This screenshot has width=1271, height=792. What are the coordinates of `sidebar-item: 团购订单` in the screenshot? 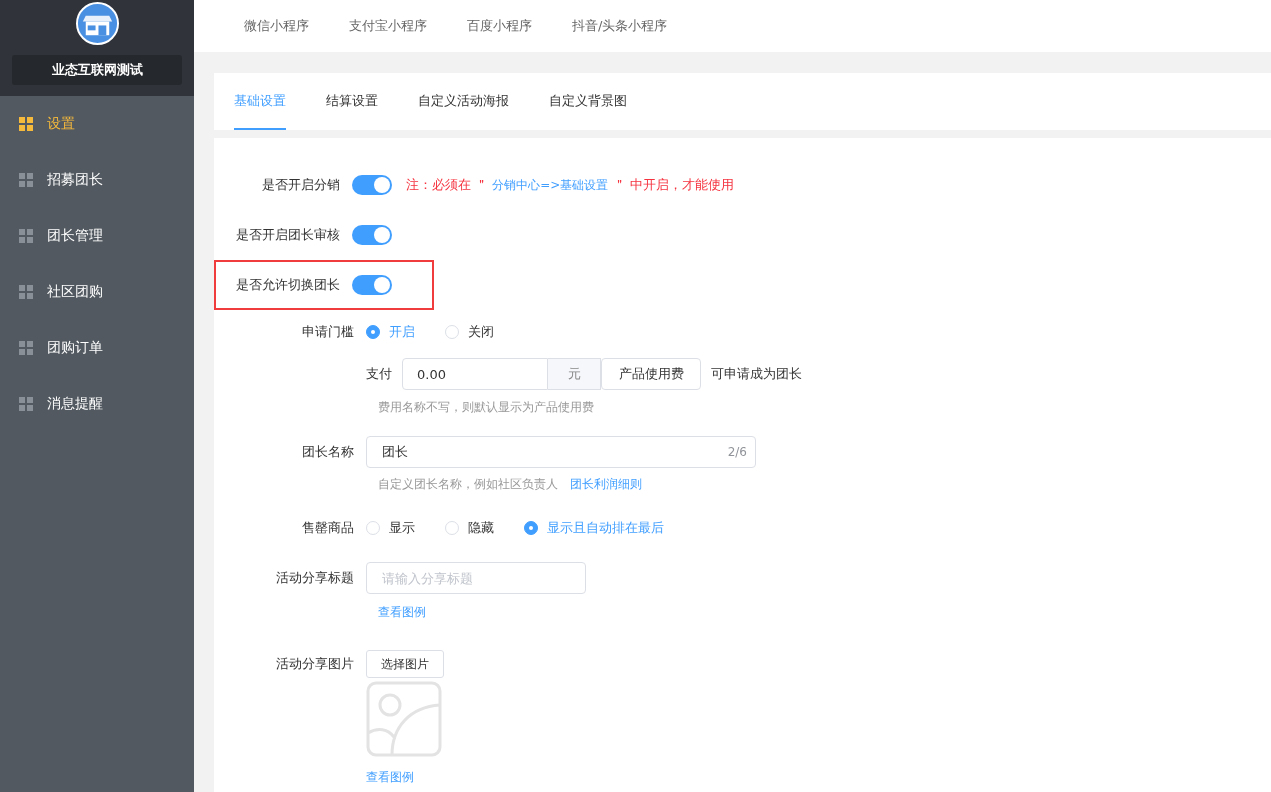 It's located at (97, 348).